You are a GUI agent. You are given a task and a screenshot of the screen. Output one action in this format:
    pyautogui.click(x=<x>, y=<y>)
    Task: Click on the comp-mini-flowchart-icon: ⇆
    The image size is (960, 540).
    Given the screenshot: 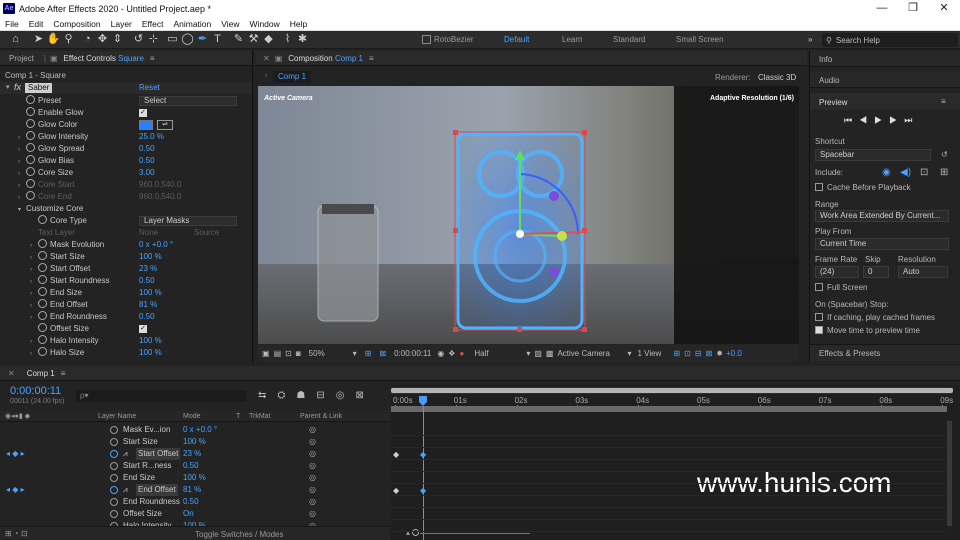 What is the action you would take?
    pyautogui.click(x=267, y=395)
    